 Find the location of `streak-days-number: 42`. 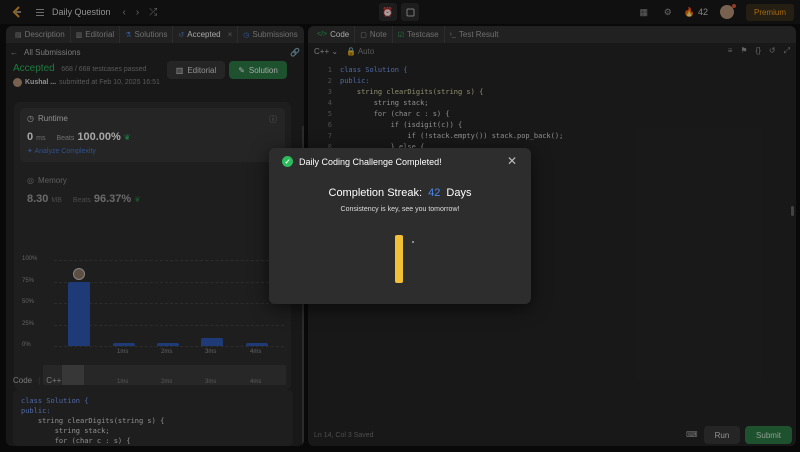

streak-days-number: 42 is located at coordinates (434, 193).